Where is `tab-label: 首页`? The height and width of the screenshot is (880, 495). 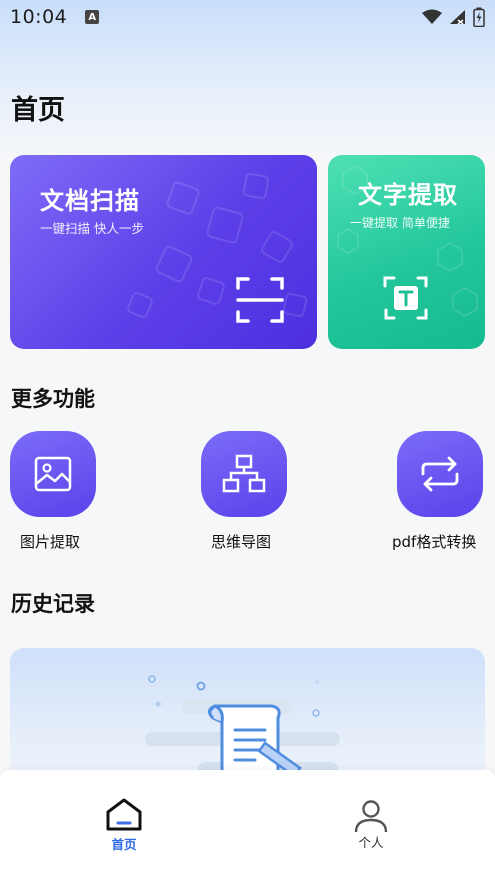 tab-label: 首页 is located at coordinates (124, 844).